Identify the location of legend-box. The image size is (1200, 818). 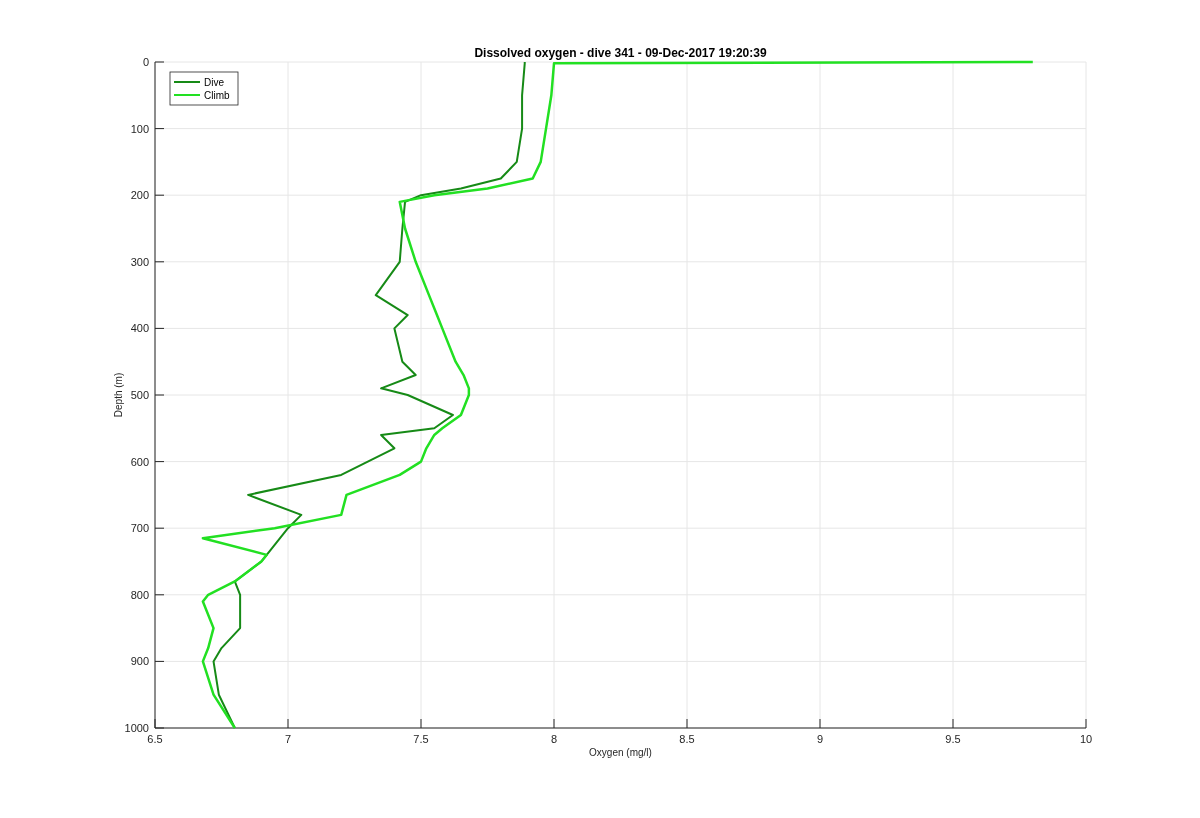
(204, 88).